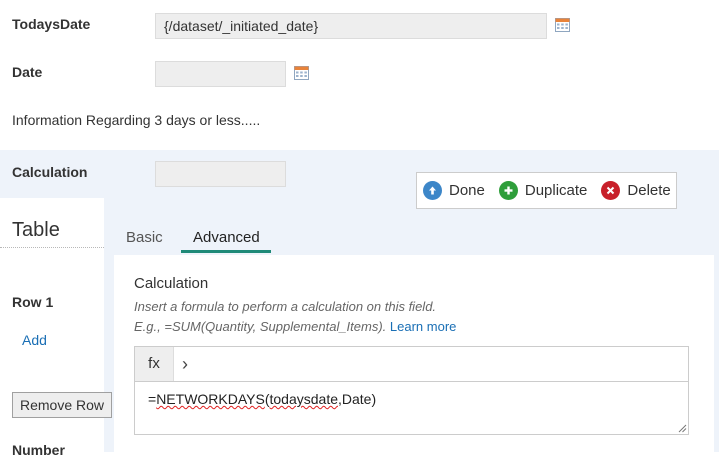  What do you see at coordinates (52, 247) in the screenshot?
I see `table-divider` at bounding box center [52, 247].